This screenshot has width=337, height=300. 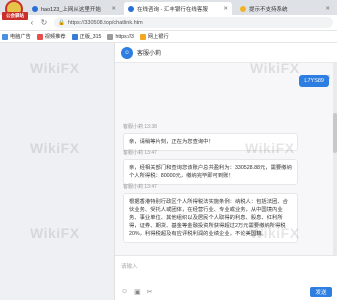 What do you see at coordinates (321, 292) in the screenshot?
I see `send-button: 发送` at bounding box center [321, 292].